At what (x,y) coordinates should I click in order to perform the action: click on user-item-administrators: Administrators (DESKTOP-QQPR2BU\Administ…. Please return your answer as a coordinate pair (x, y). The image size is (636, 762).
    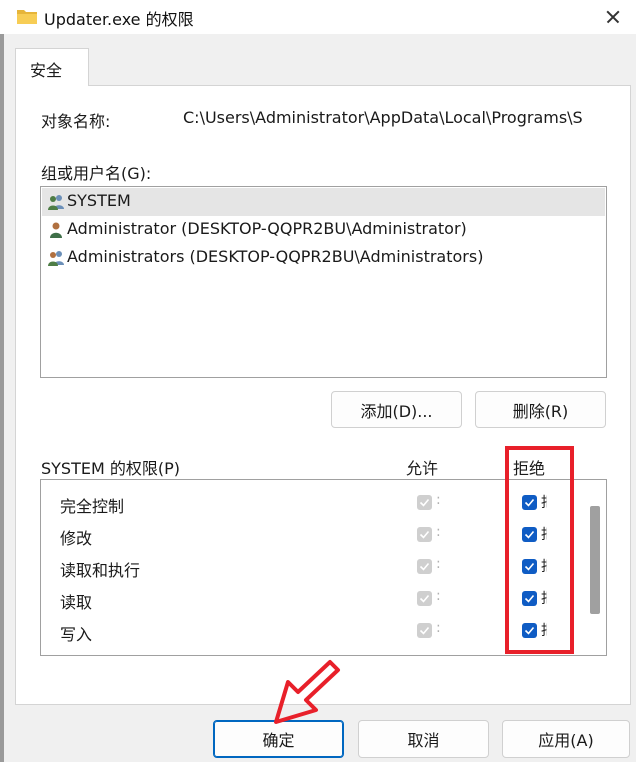
    Looking at the image, I should click on (323, 258).